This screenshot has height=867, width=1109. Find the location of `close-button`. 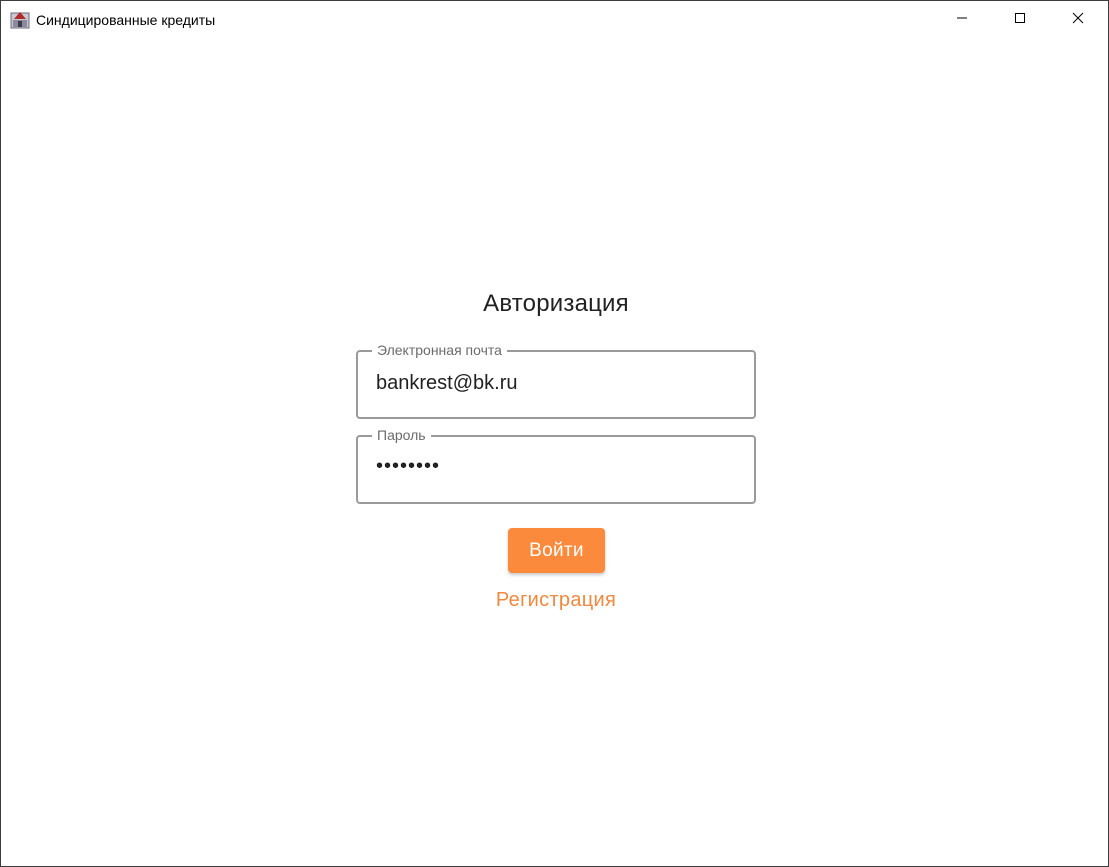

close-button is located at coordinates (1078, 20).